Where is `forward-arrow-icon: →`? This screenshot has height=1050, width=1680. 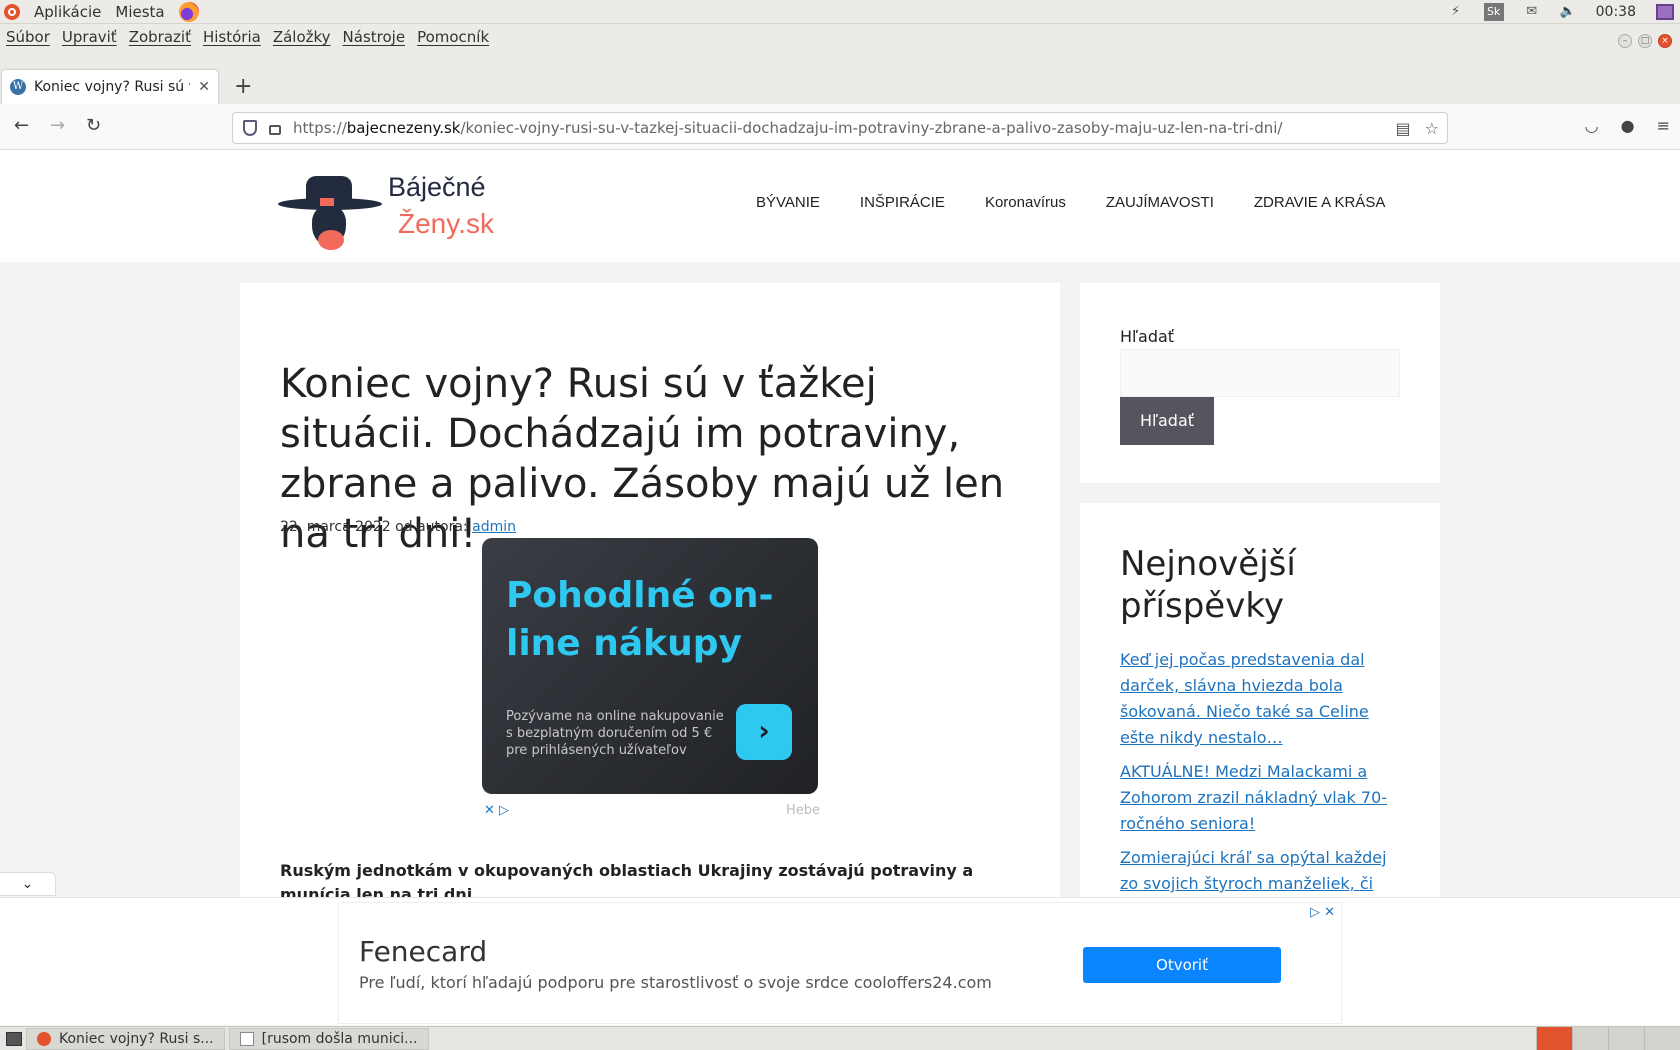 forward-arrow-icon: → is located at coordinates (57, 125).